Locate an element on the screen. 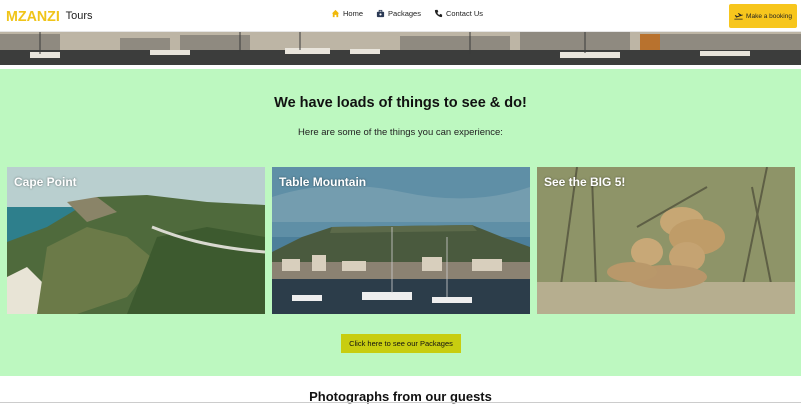 The width and height of the screenshot is (801, 404). plane-icon is located at coordinates (738, 15).